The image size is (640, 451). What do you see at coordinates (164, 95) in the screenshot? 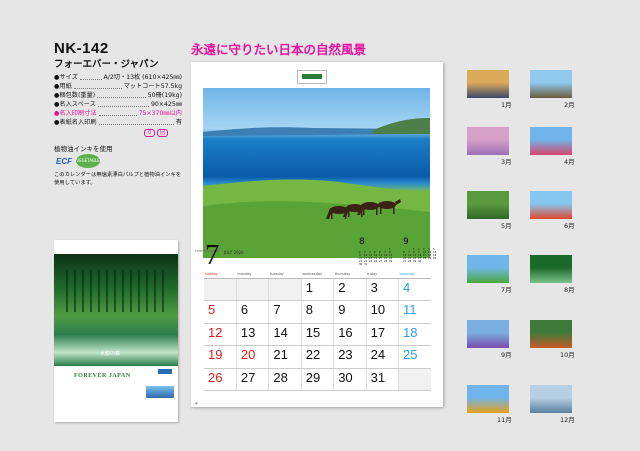
I see `spec-value: 50冊(19kg)` at bounding box center [164, 95].